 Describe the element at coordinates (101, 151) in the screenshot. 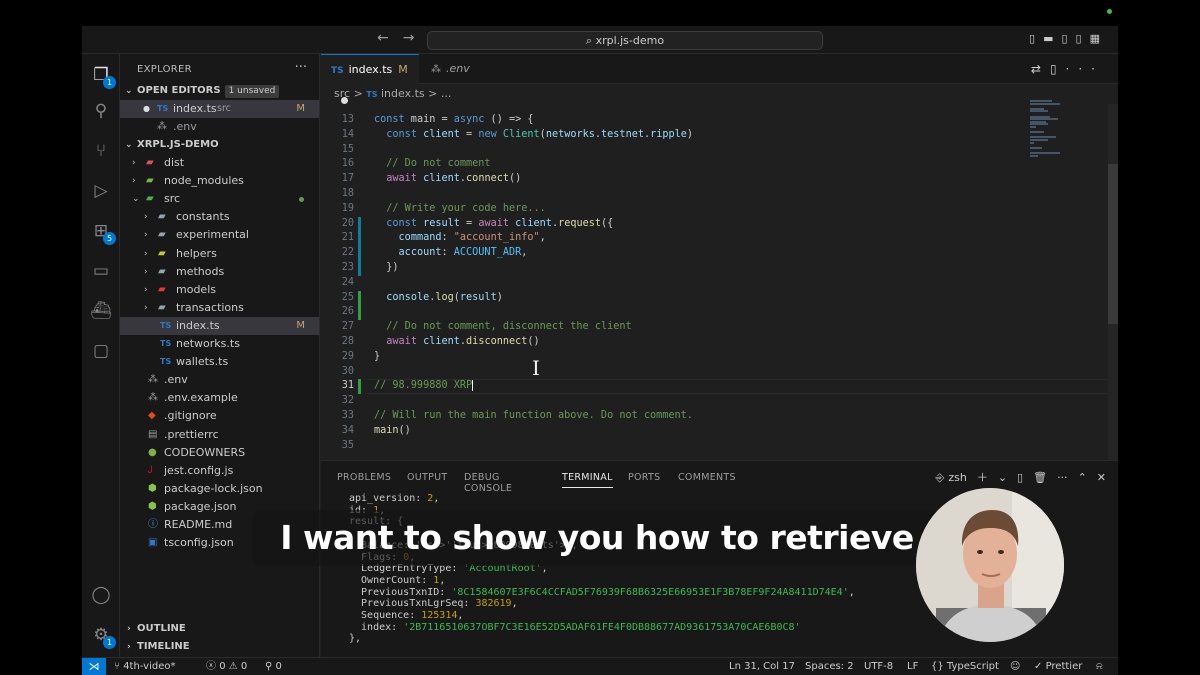

I see `source-control-icon: ⑂` at that location.